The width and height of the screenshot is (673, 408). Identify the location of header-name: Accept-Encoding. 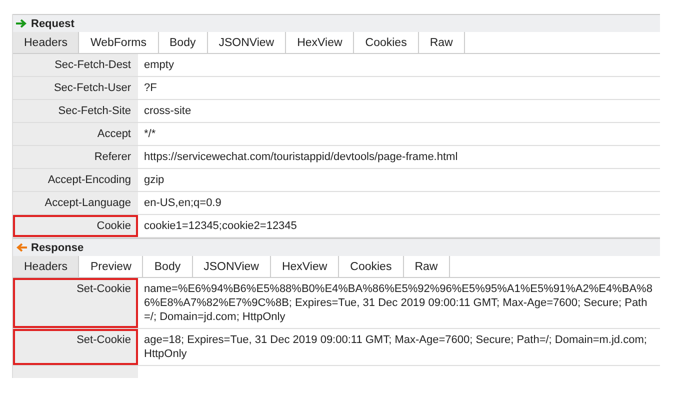
(75, 180).